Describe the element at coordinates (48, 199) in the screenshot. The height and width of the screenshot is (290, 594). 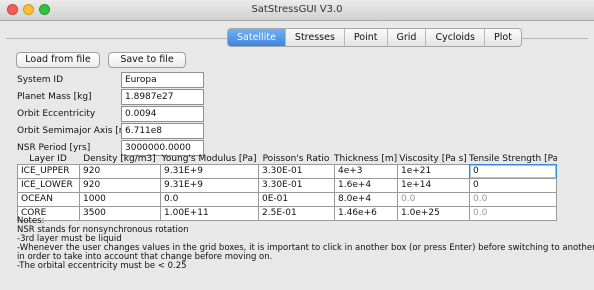
I see `grid-cell: OCEAN` at that location.